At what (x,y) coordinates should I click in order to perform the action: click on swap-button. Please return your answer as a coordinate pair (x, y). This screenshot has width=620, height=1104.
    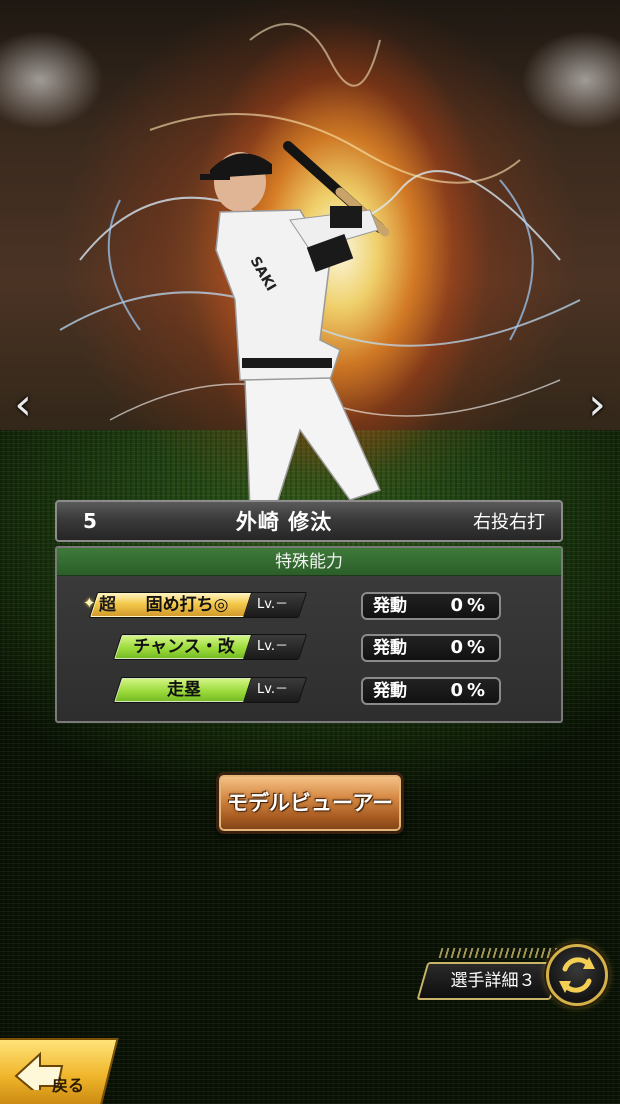
    Looking at the image, I should click on (577, 975).